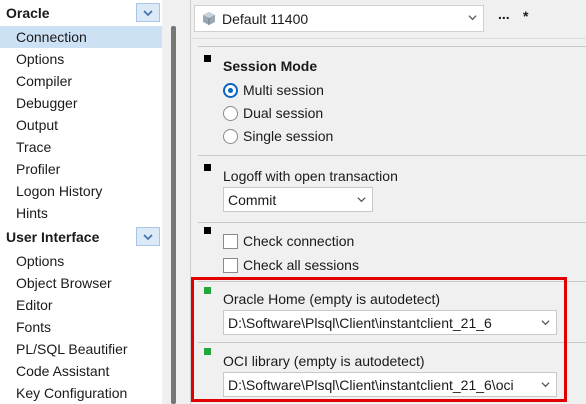 This screenshot has width=586, height=404. Describe the element at coordinates (85, 305) in the screenshot. I see `nav-item-editor: Editor` at that location.